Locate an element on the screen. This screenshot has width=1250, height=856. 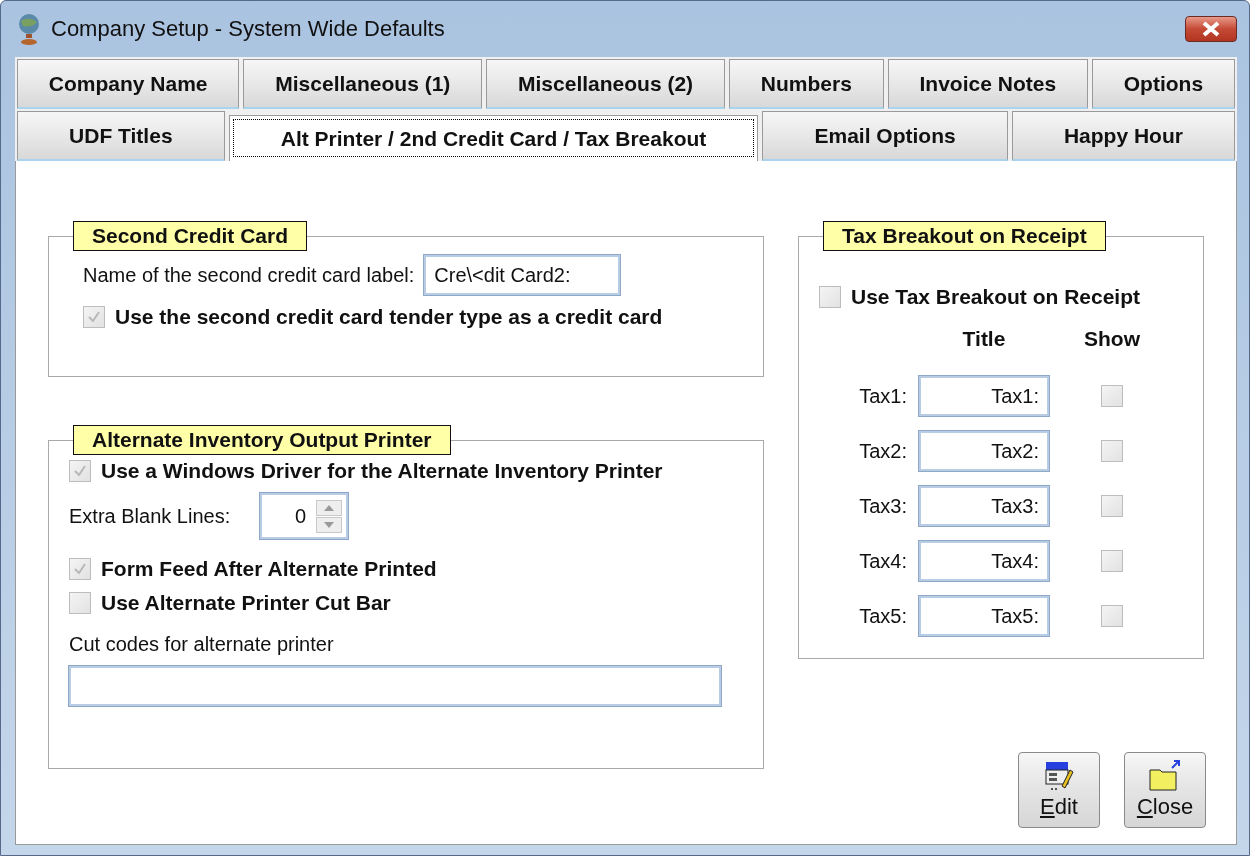
tab: Company Name is located at coordinates (128, 84).